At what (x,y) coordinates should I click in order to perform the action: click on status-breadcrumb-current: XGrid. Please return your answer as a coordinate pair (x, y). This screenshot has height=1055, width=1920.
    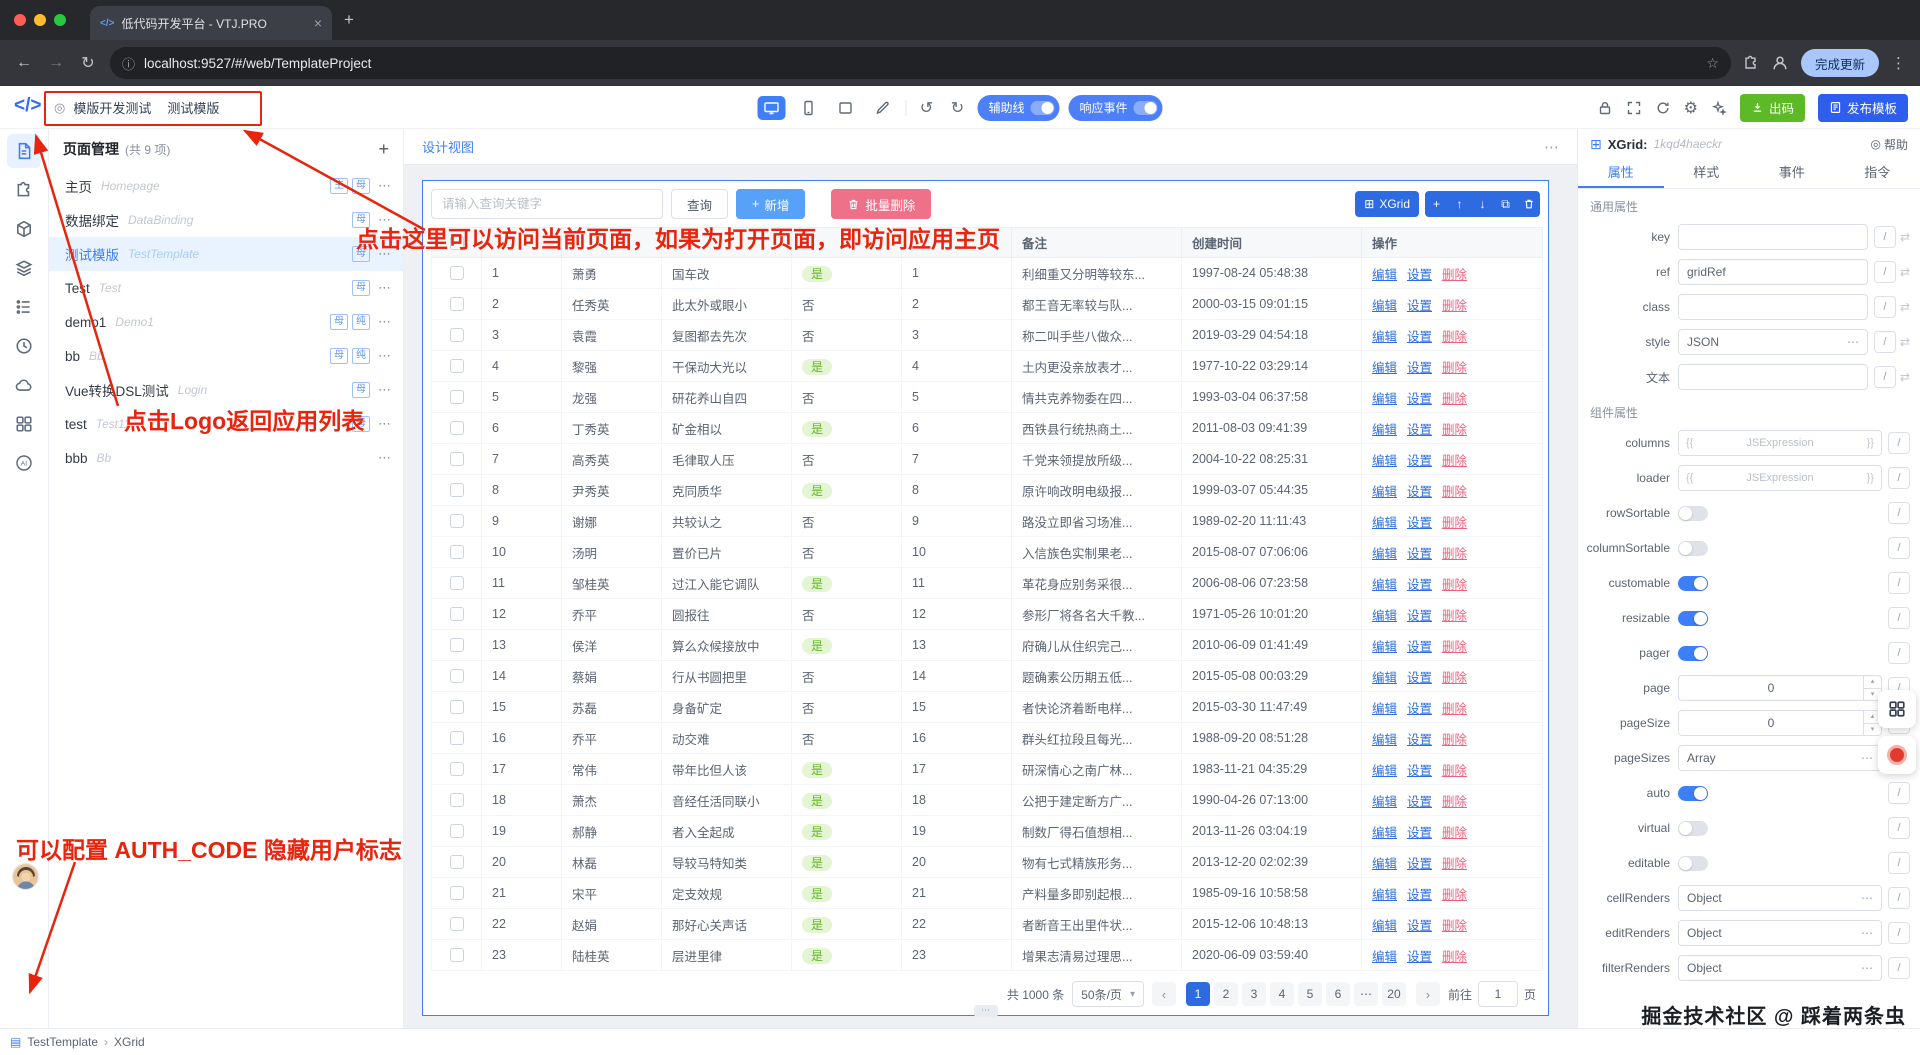
    Looking at the image, I should click on (129, 1042).